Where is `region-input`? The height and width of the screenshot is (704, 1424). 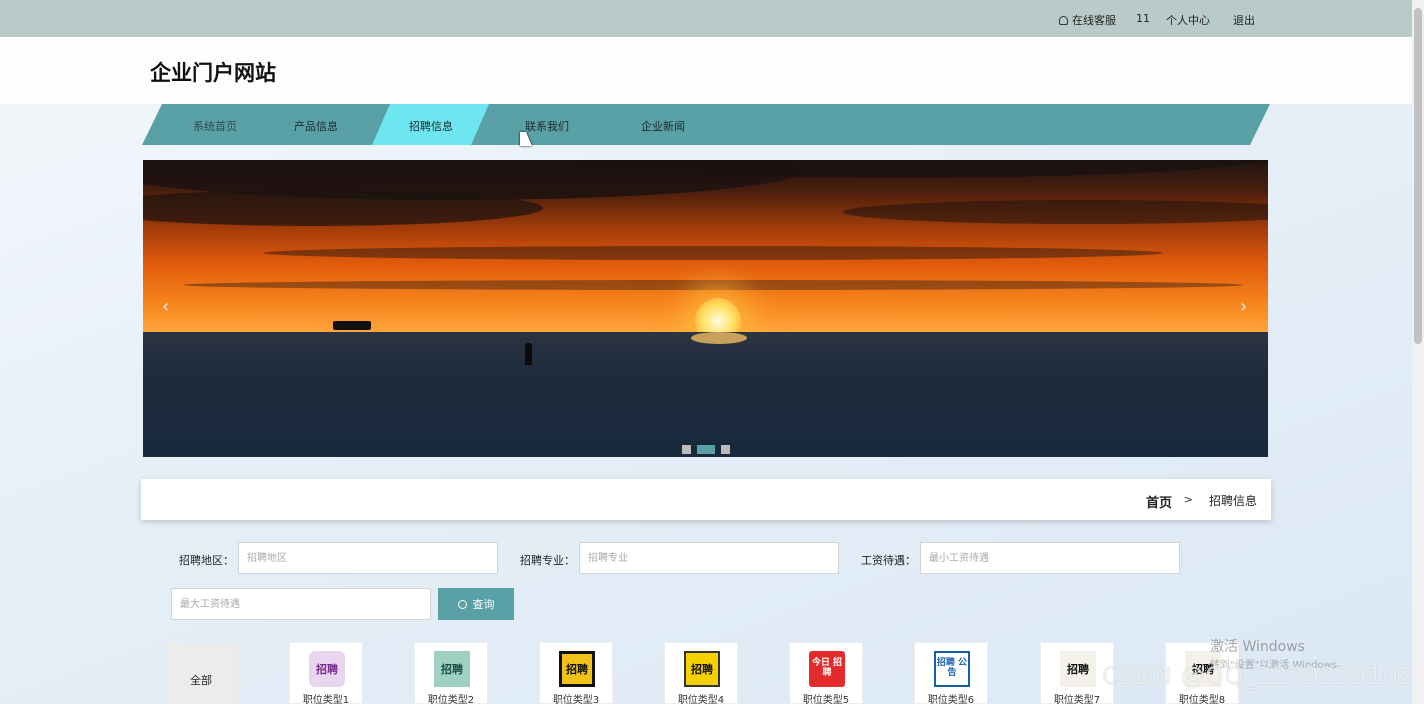 region-input is located at coordinates (368, 558).